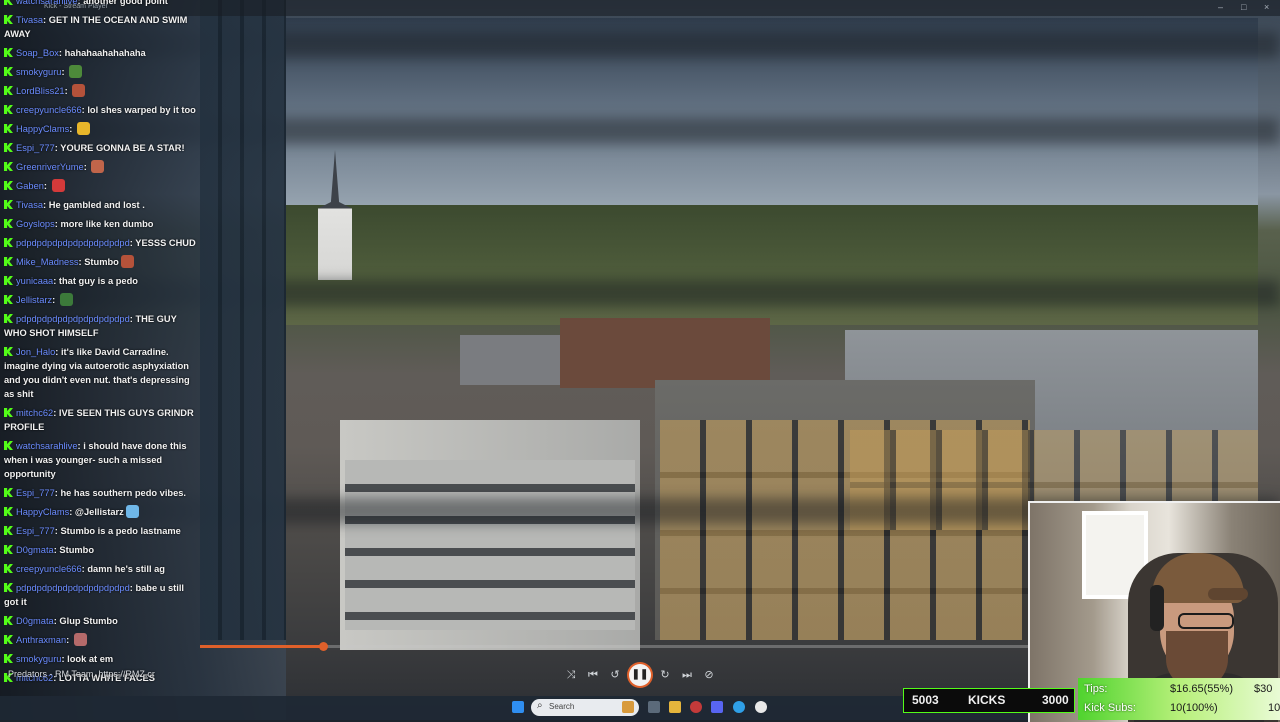  What do you see at coordinates (30, 186) in the screenshot?
I see `chat-username: Gaben` at bounding box center [30, 186].